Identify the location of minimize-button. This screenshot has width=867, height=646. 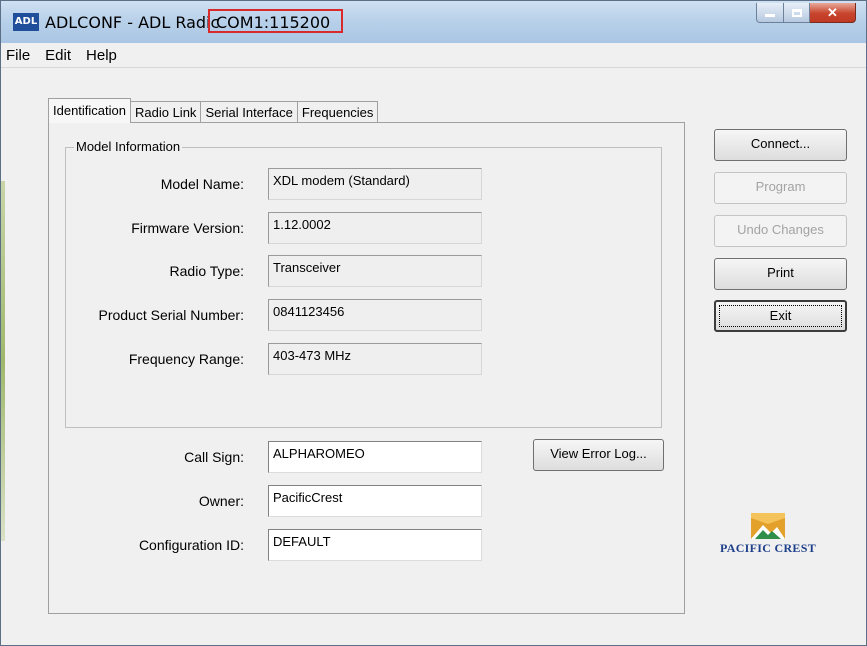
(770, 13).